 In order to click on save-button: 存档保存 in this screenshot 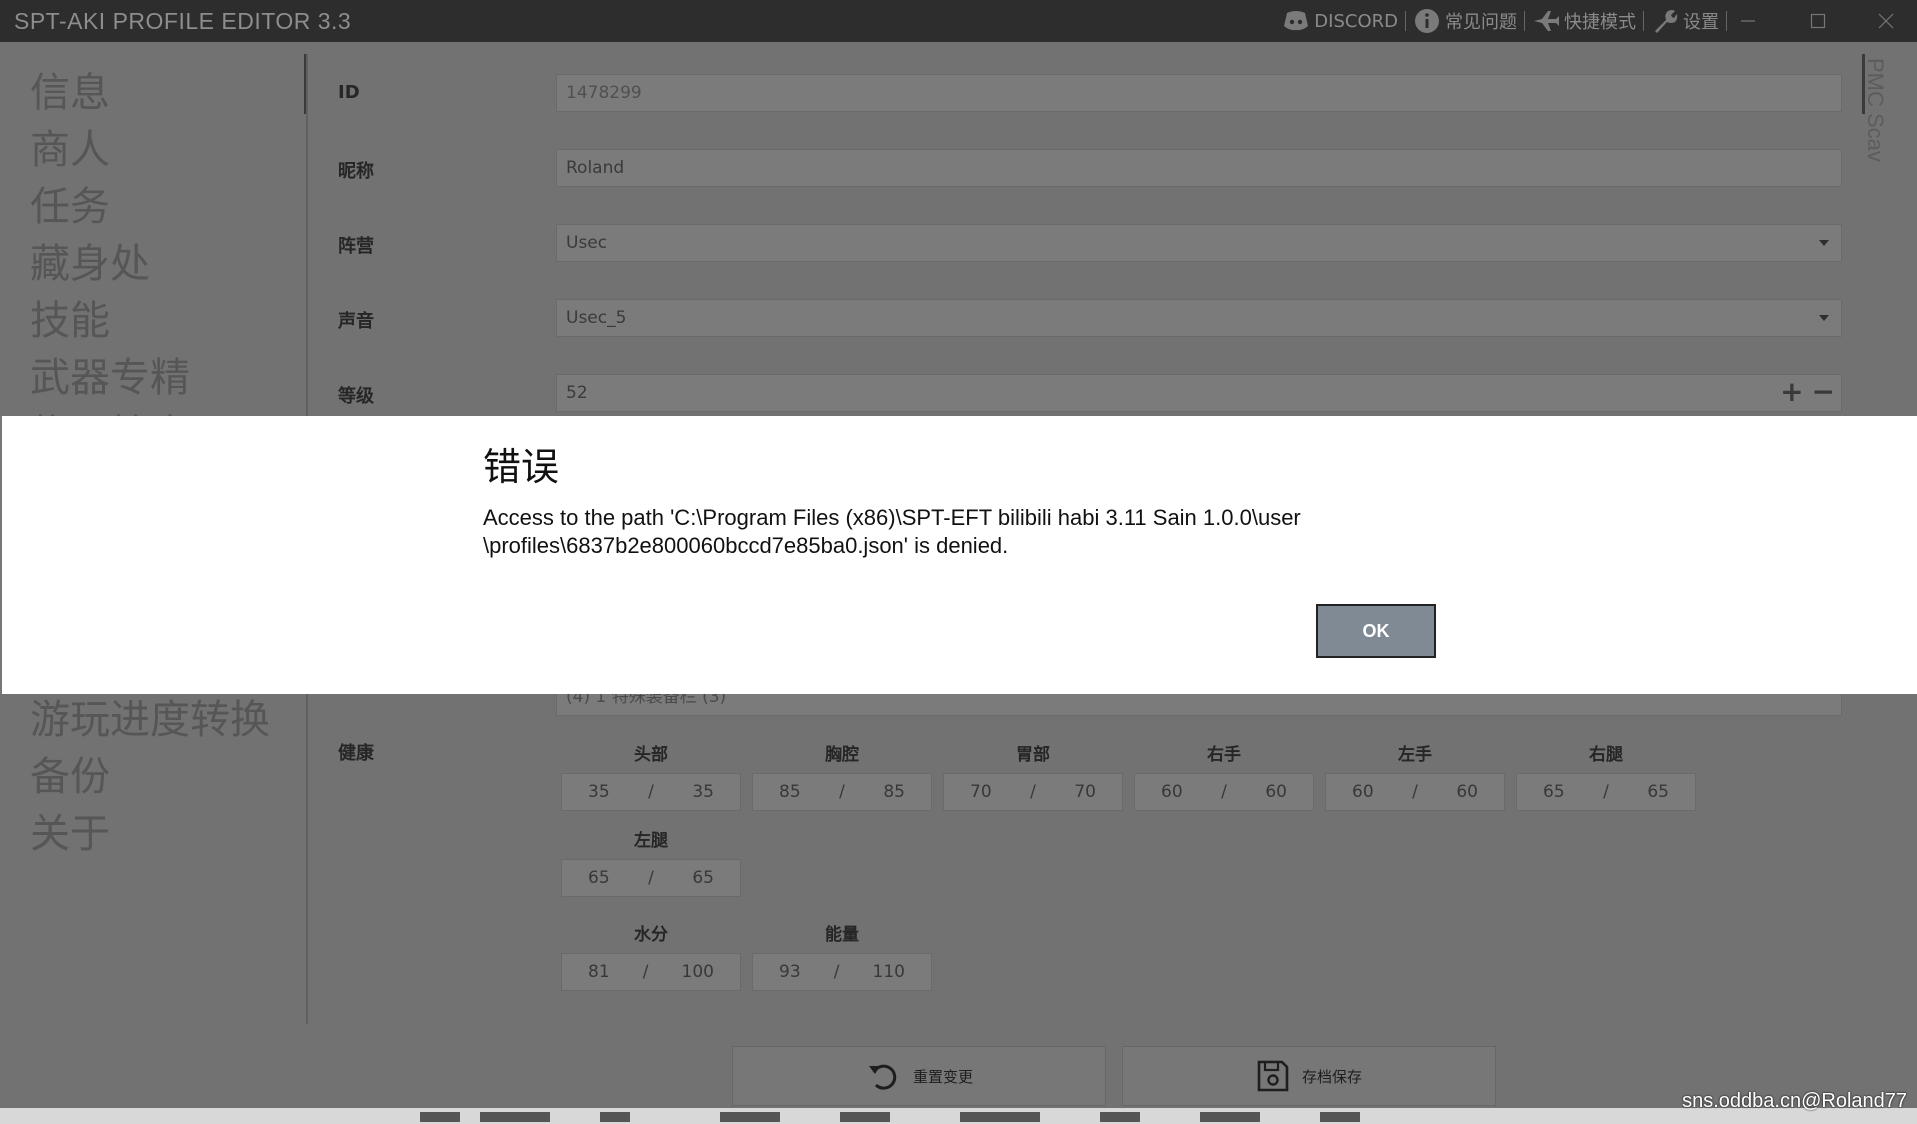, I will do `click(1309, 1076)`.